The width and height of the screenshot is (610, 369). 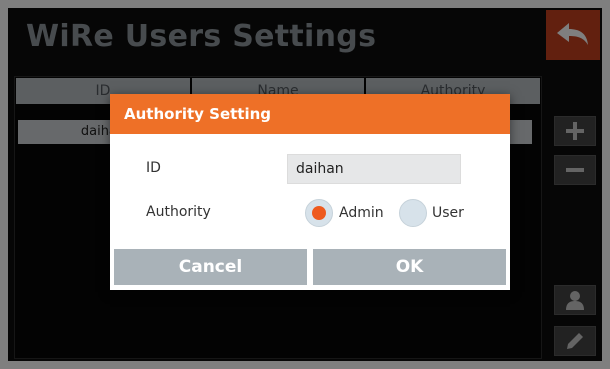 What do you see at coordinates (448, 213) in the screenshot?
I see `user-radio-label: User` at bounding box center [448, 213].